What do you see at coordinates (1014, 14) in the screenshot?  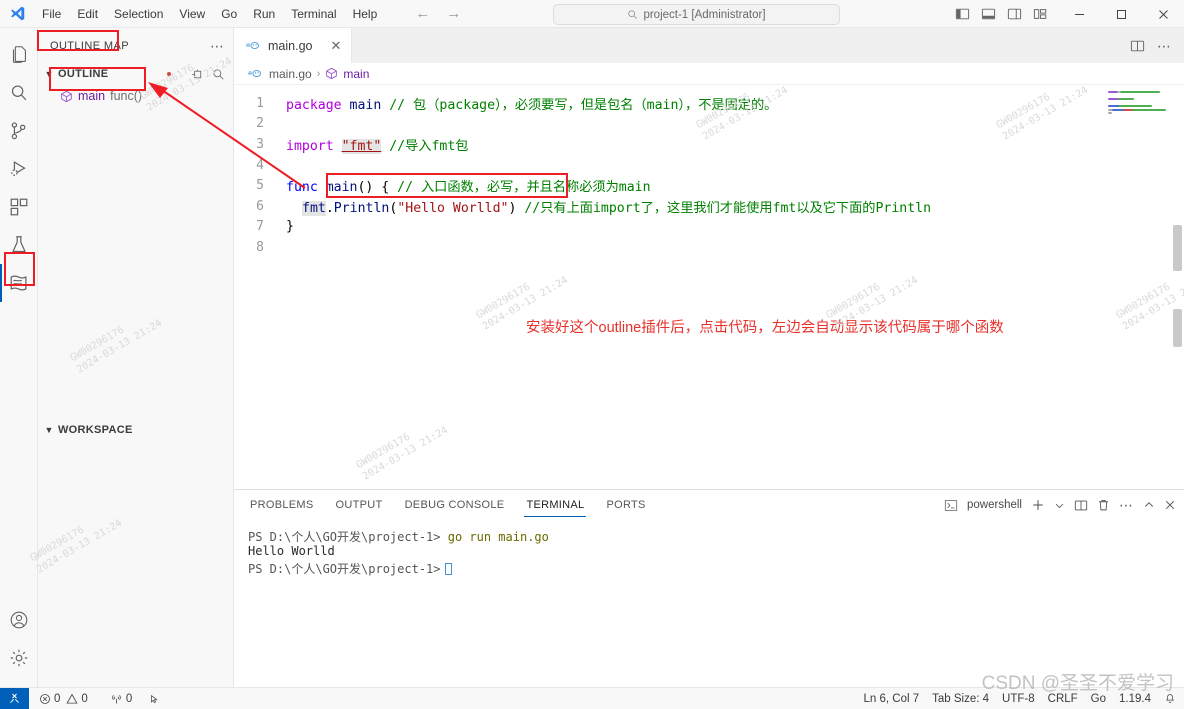 I see `toggle-secondary-sidebar-icon` at bounding box center [1014, 14].